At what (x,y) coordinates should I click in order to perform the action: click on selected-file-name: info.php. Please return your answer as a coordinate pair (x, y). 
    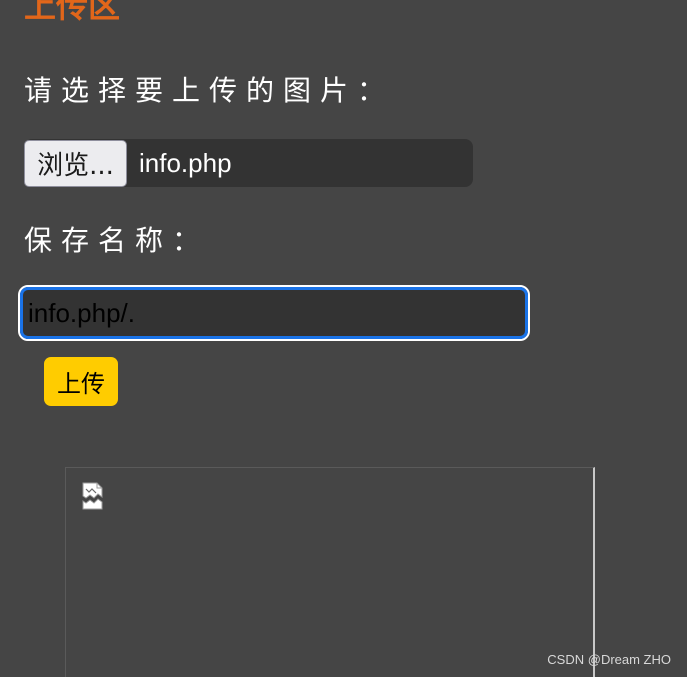
    Looking at the image, I should click on (185, 162).